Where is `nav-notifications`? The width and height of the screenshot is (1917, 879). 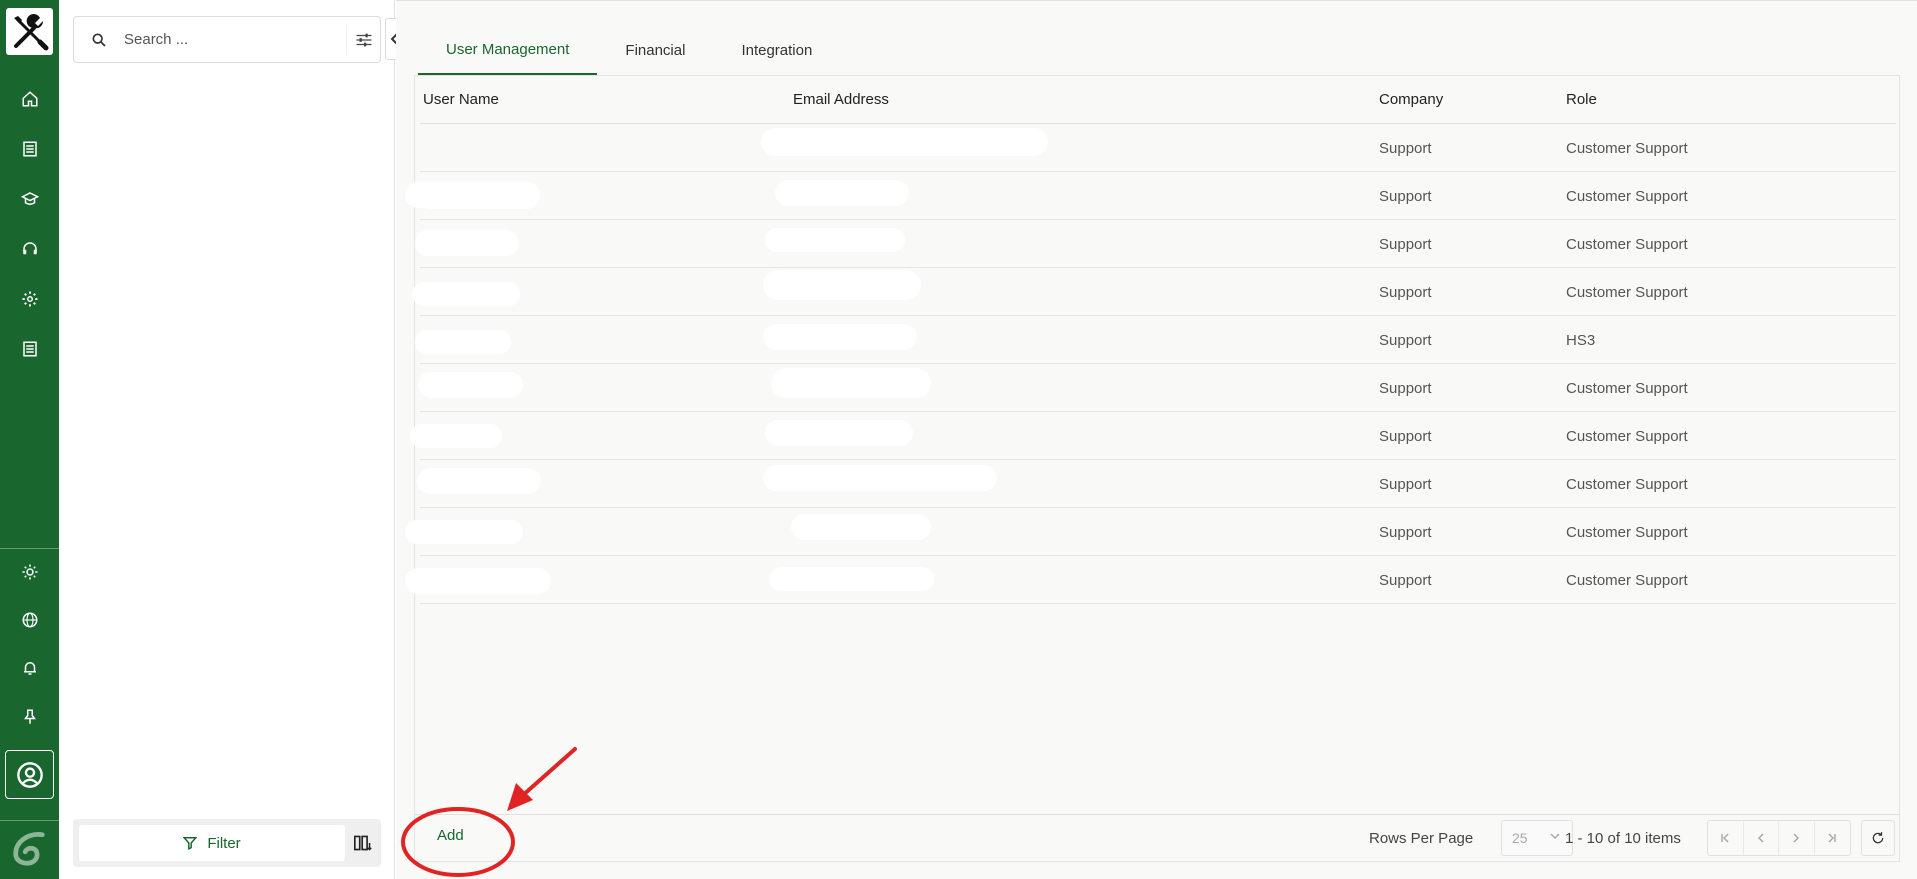
nav-notifications is located at coordinates (29, 668).